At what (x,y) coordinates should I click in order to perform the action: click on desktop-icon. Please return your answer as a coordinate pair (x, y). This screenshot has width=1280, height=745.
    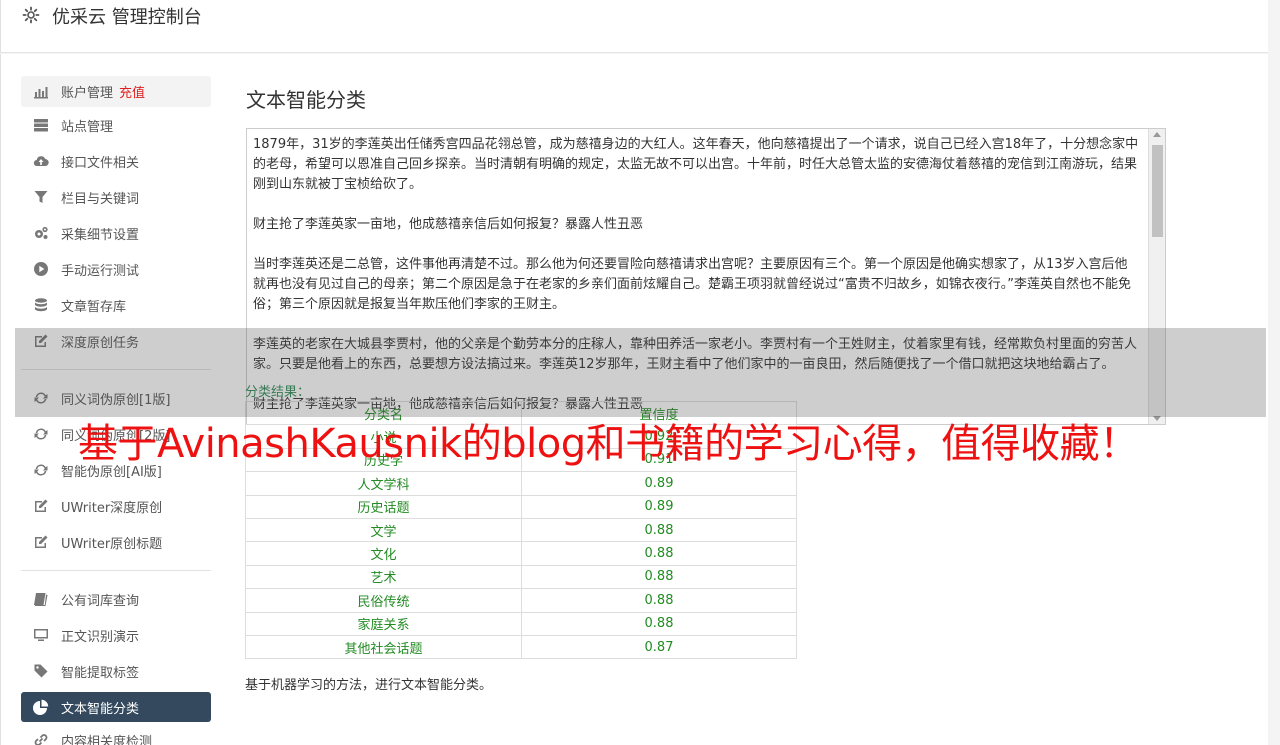
    Looking at the image, I should click on (41, 635).